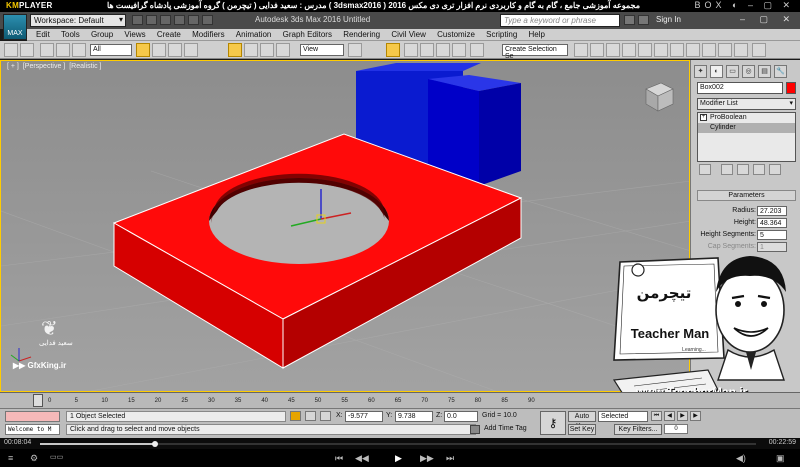 The image size is (800, 467). What do you see at coordinates (477, 50) in the screenshot?
I see `edit-named-selection-icon` at bounding box center [477, 50].